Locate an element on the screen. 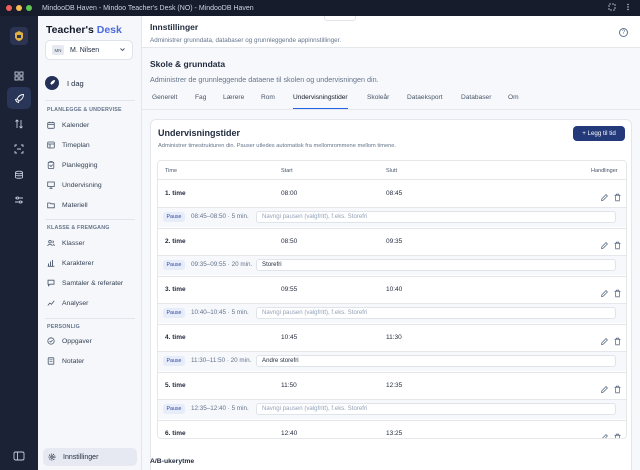 This screenshot has width=640, height=470. pause-row: Pause 09:35–09:55 · 20 min. Storefri is located at coordinates (392, 265).